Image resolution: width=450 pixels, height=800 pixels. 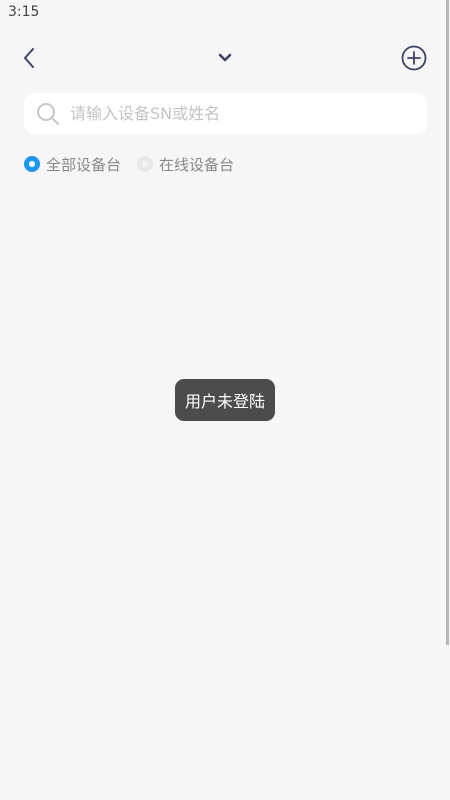 I want to click on toast-text: 用户未登陆, so click(x=224, y=401).